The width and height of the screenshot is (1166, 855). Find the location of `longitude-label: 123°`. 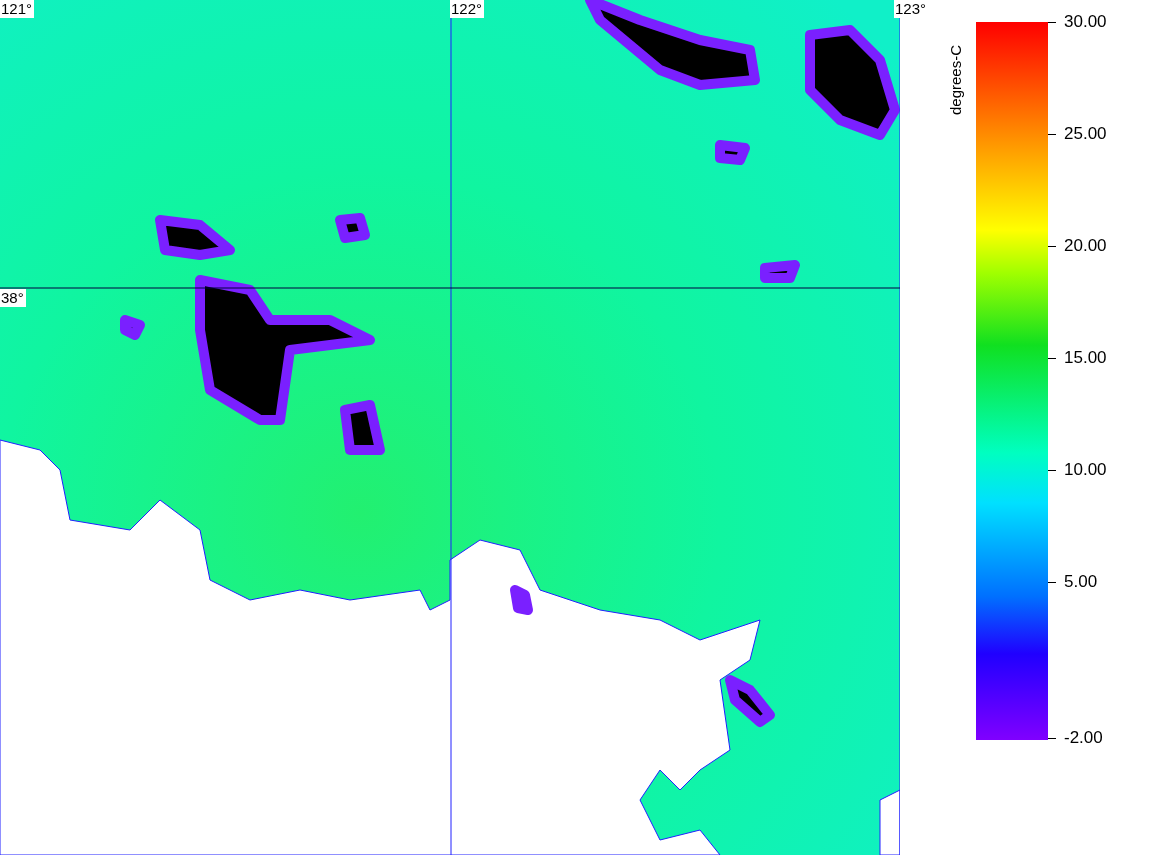

longitude-label: 123° is located at coordinates (911, 9).